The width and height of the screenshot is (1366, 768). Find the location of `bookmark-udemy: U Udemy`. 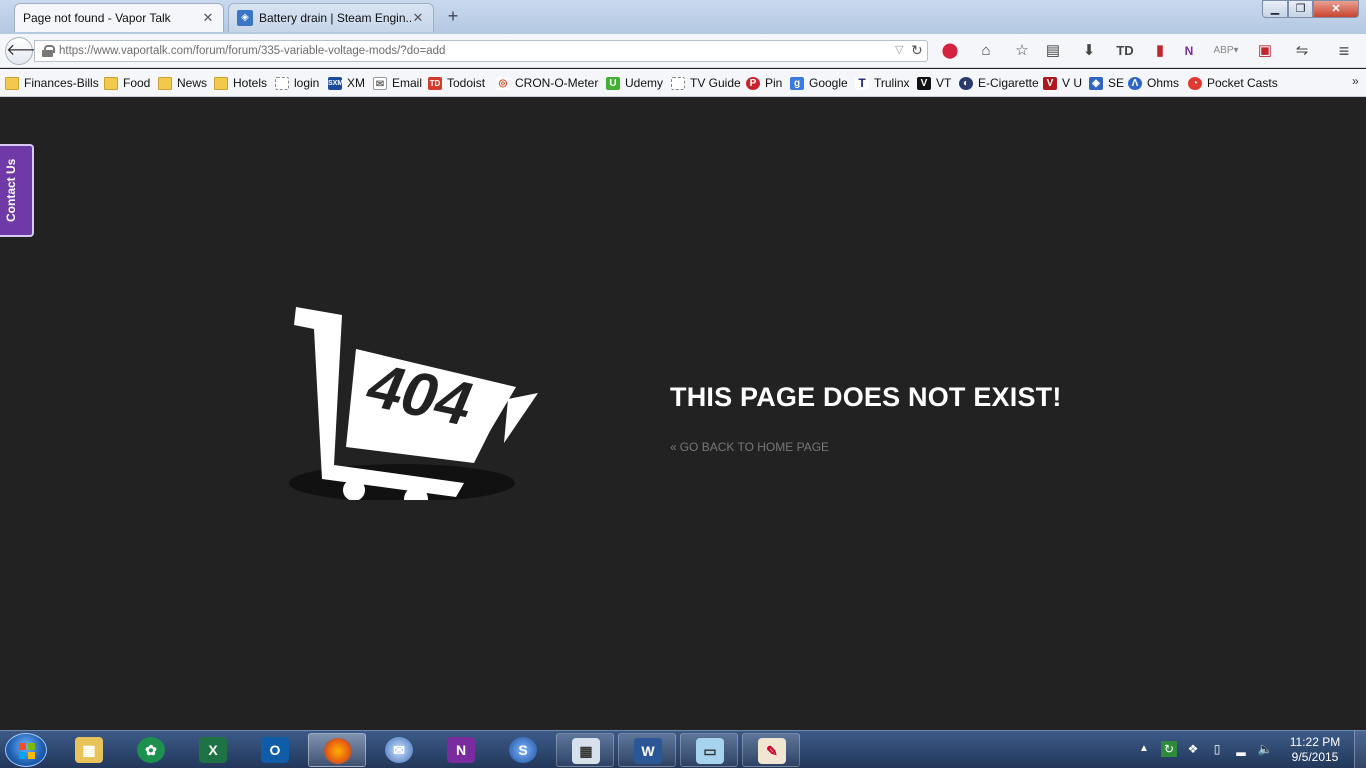

bookmark-udemy: U Udemy is located at coordinates (634, 83).